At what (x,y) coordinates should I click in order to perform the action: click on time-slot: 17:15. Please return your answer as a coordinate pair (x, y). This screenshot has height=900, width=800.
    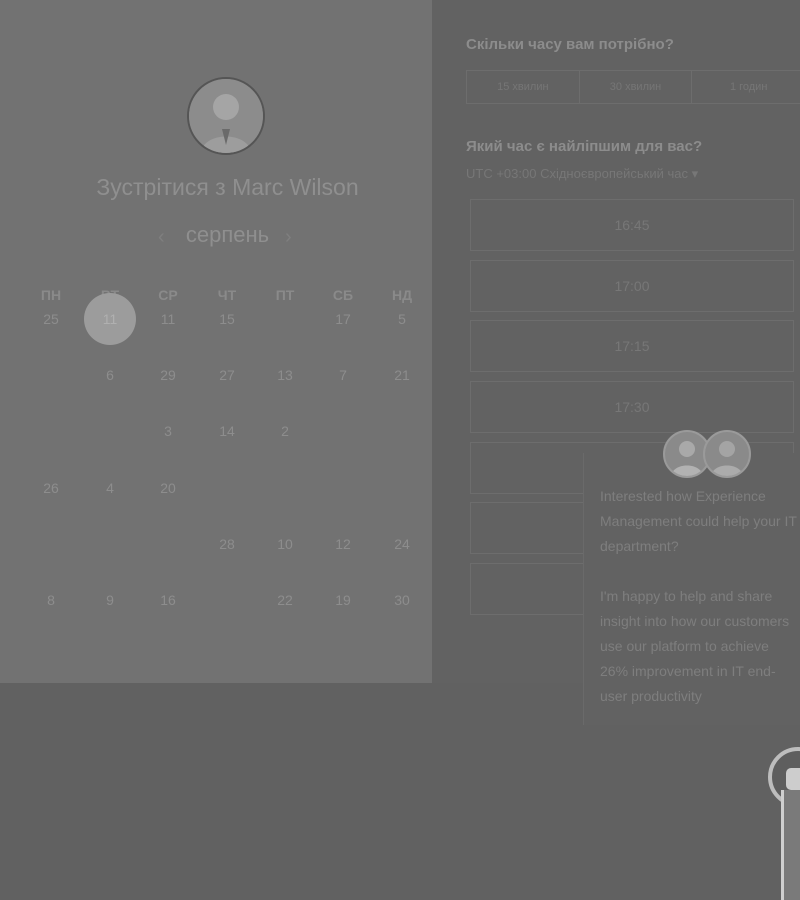
    Looking at the image, I should click on (632, 346).